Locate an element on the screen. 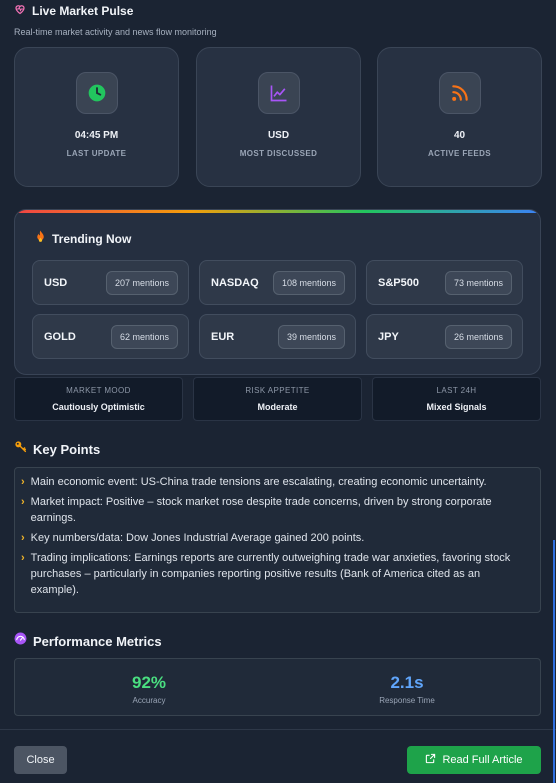 This screenshot has height=783, width=556. trend-tile-usd: USD 207 mentions is located at coordinates (110, 282).